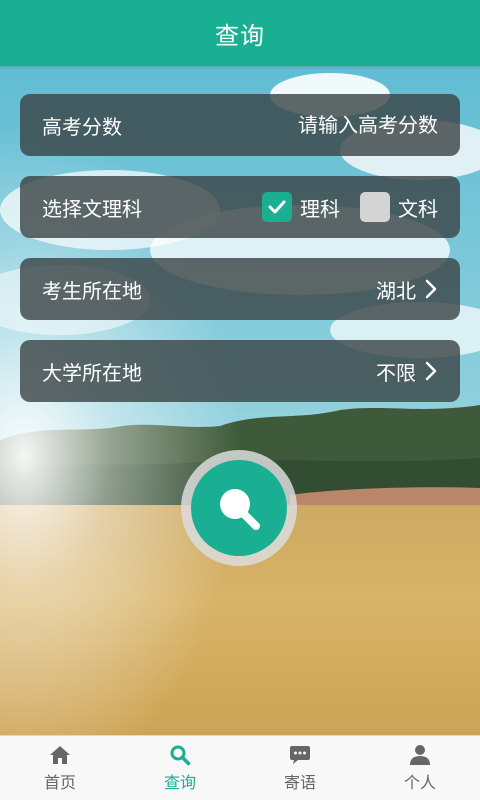 The image size is (480, 800). I want to click on science-label: 理科, so click(320, 208).